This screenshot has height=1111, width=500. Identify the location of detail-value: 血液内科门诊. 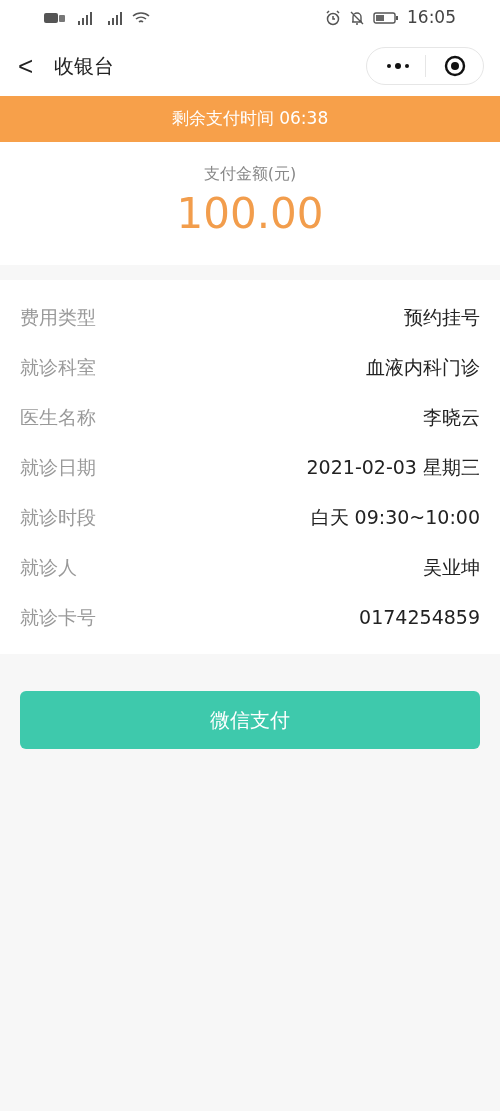
(423, 367).